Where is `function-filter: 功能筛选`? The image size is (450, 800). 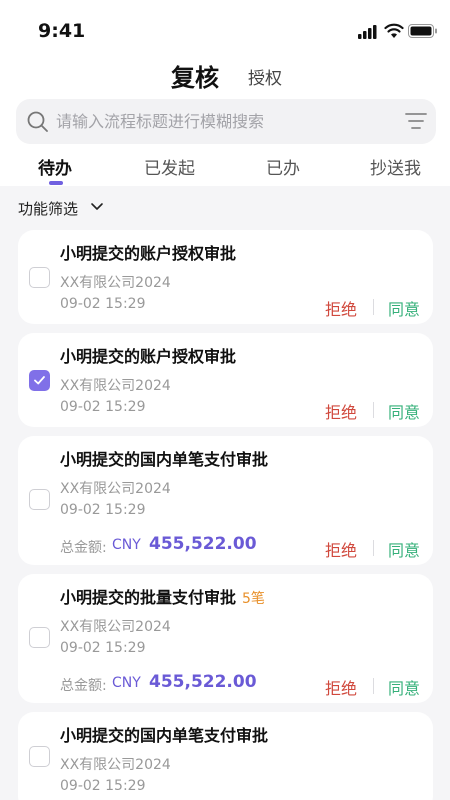 function-filter: 功能筛选 is located at coordinates (48, 208).